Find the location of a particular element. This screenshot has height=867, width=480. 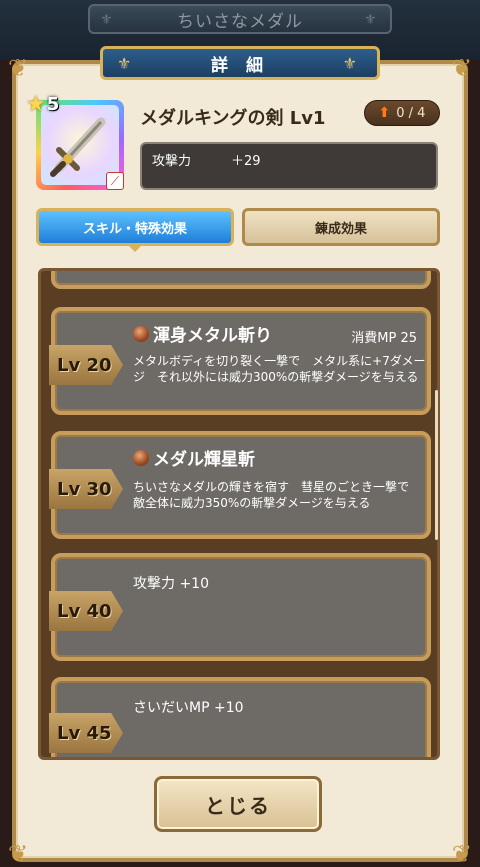

skill-name: メダル輝星斬 is located at coordinates (204, 460).